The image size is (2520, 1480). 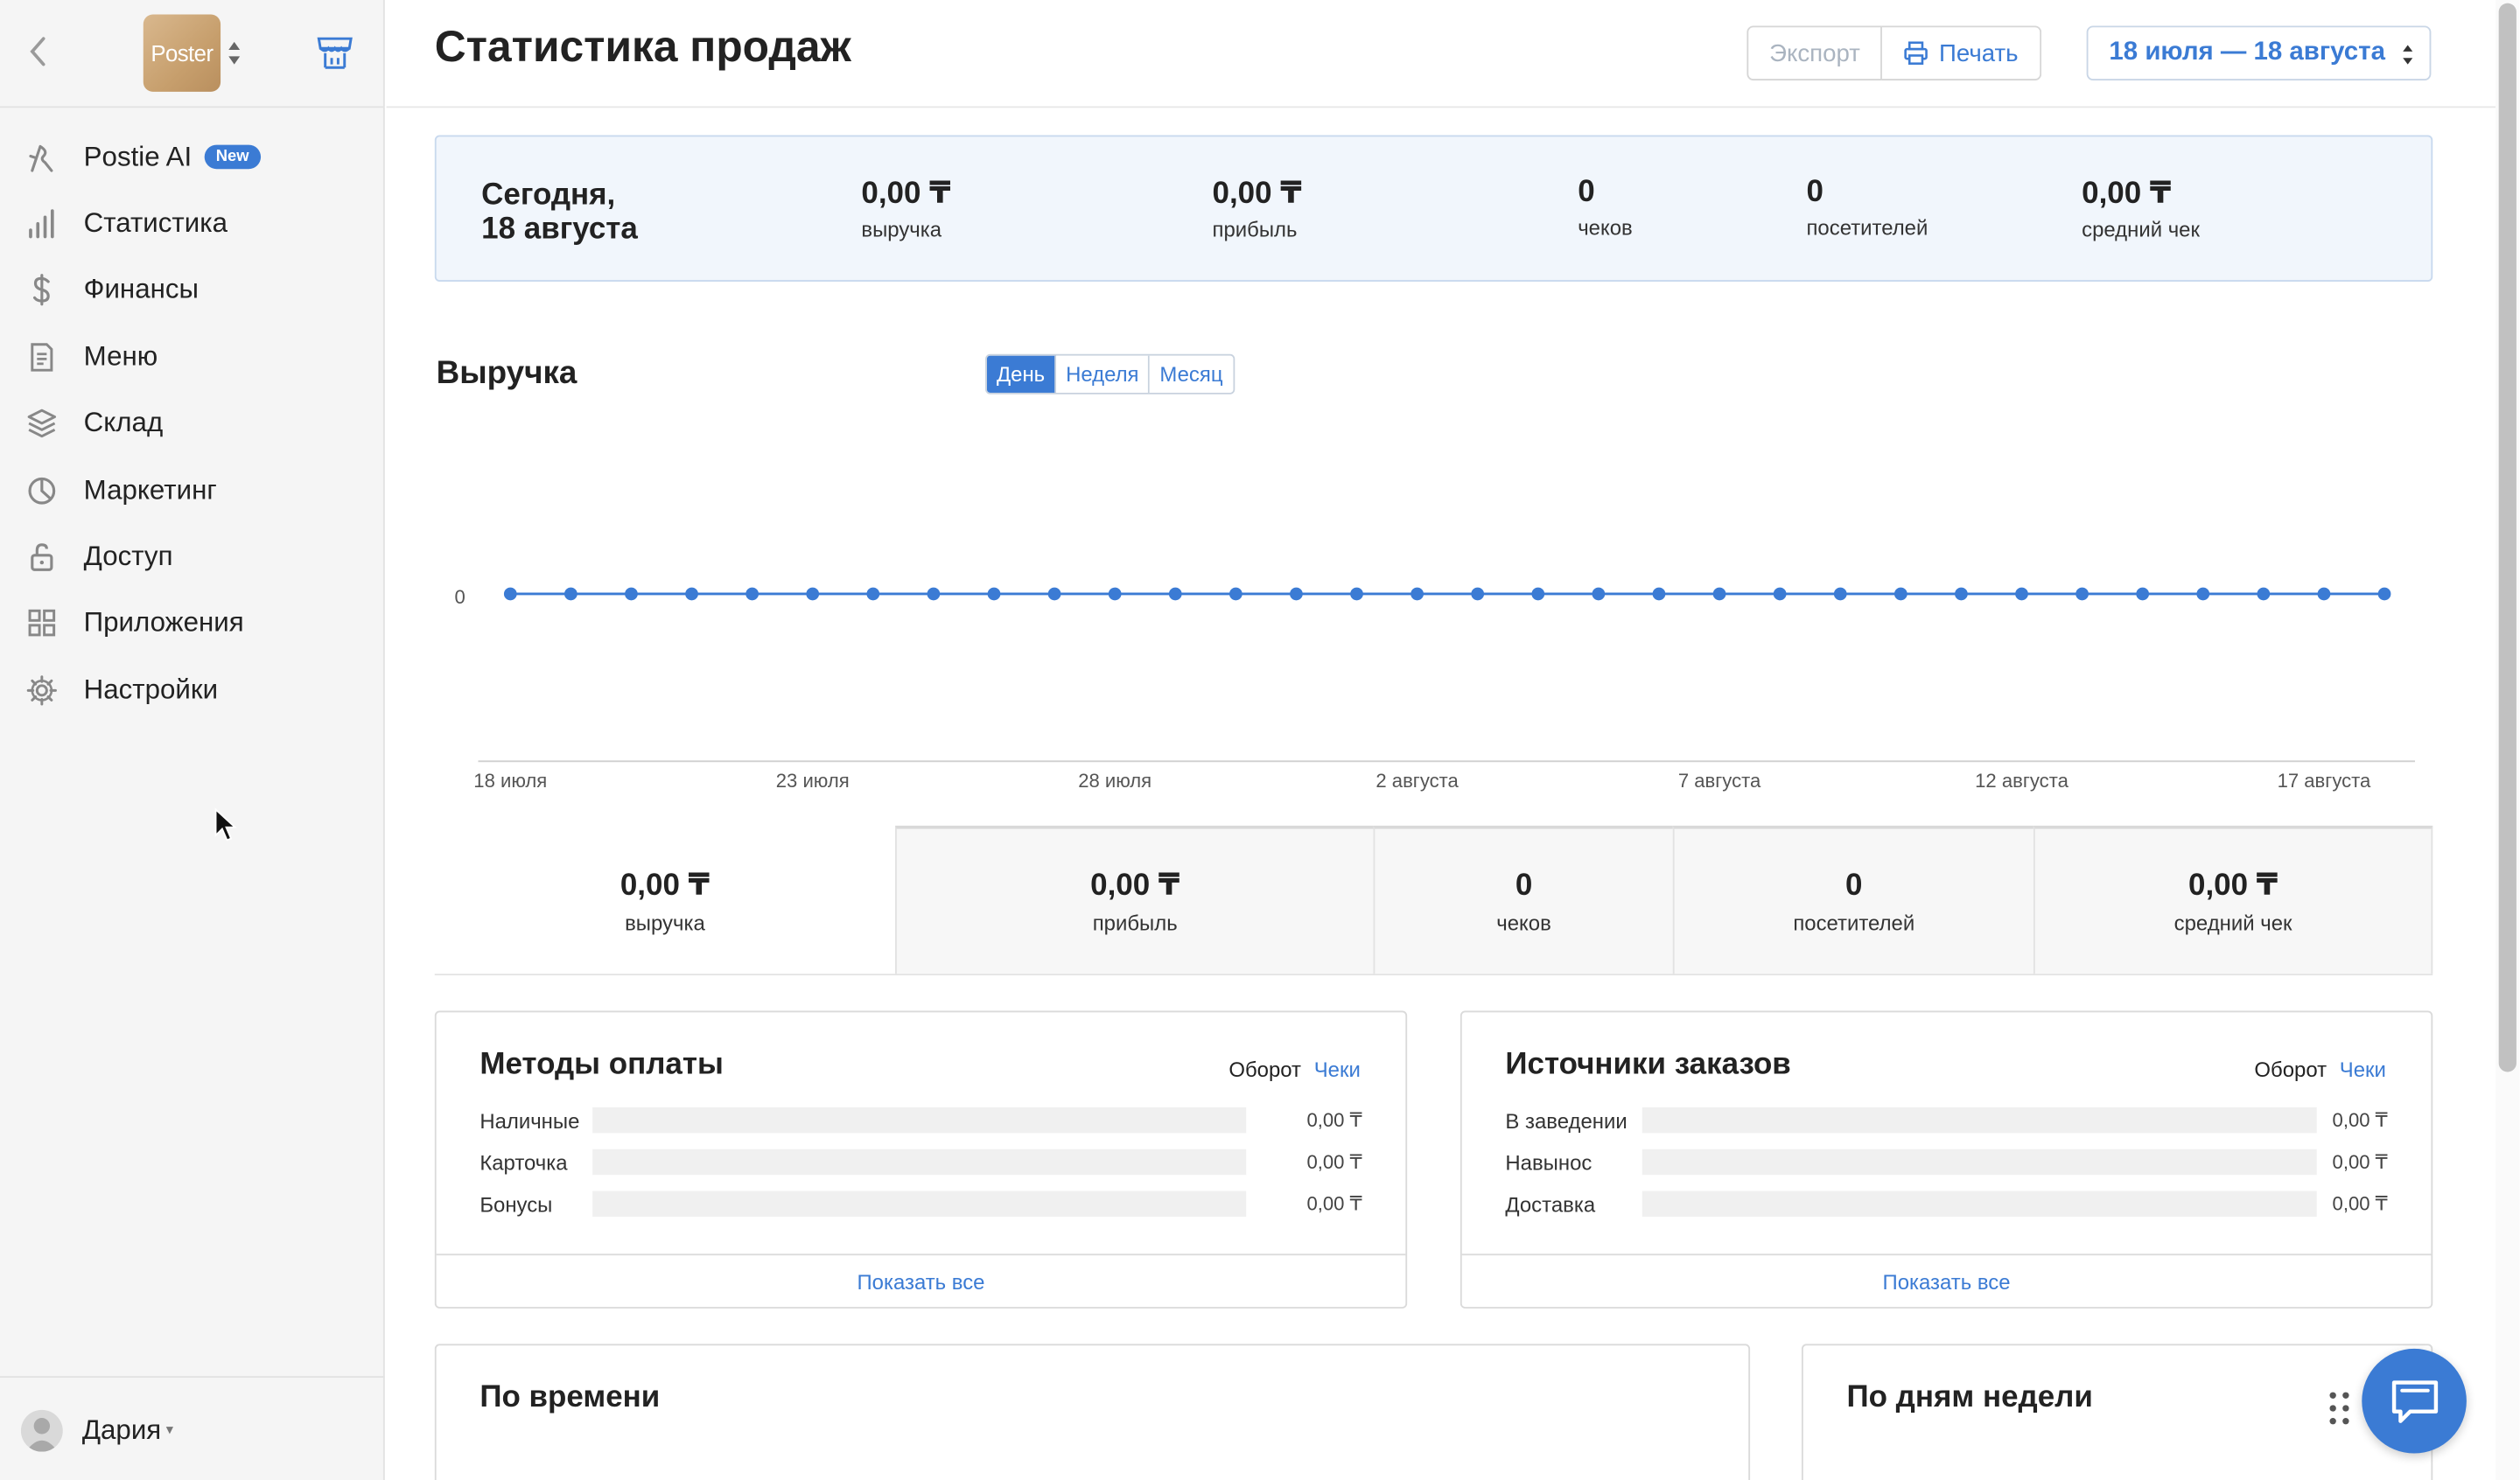 I want to click on sidebar-item-warehouse: Склад, so click(x=192, y=424).